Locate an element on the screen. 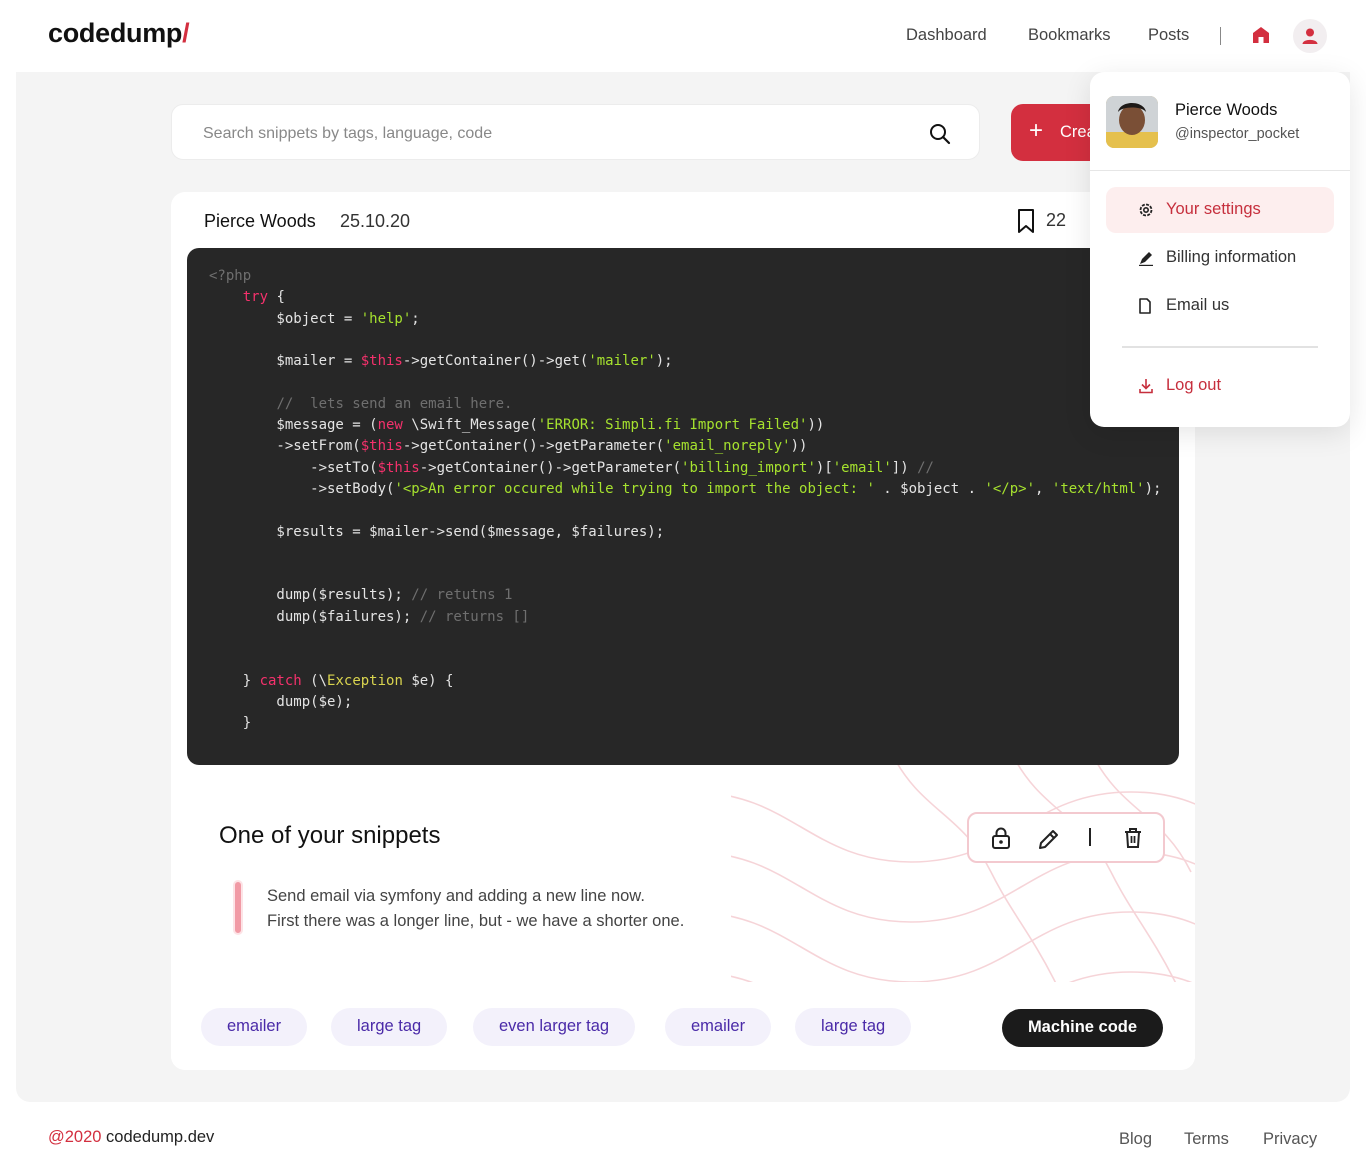  code-line: <?php is located at coordinates (230, 276).